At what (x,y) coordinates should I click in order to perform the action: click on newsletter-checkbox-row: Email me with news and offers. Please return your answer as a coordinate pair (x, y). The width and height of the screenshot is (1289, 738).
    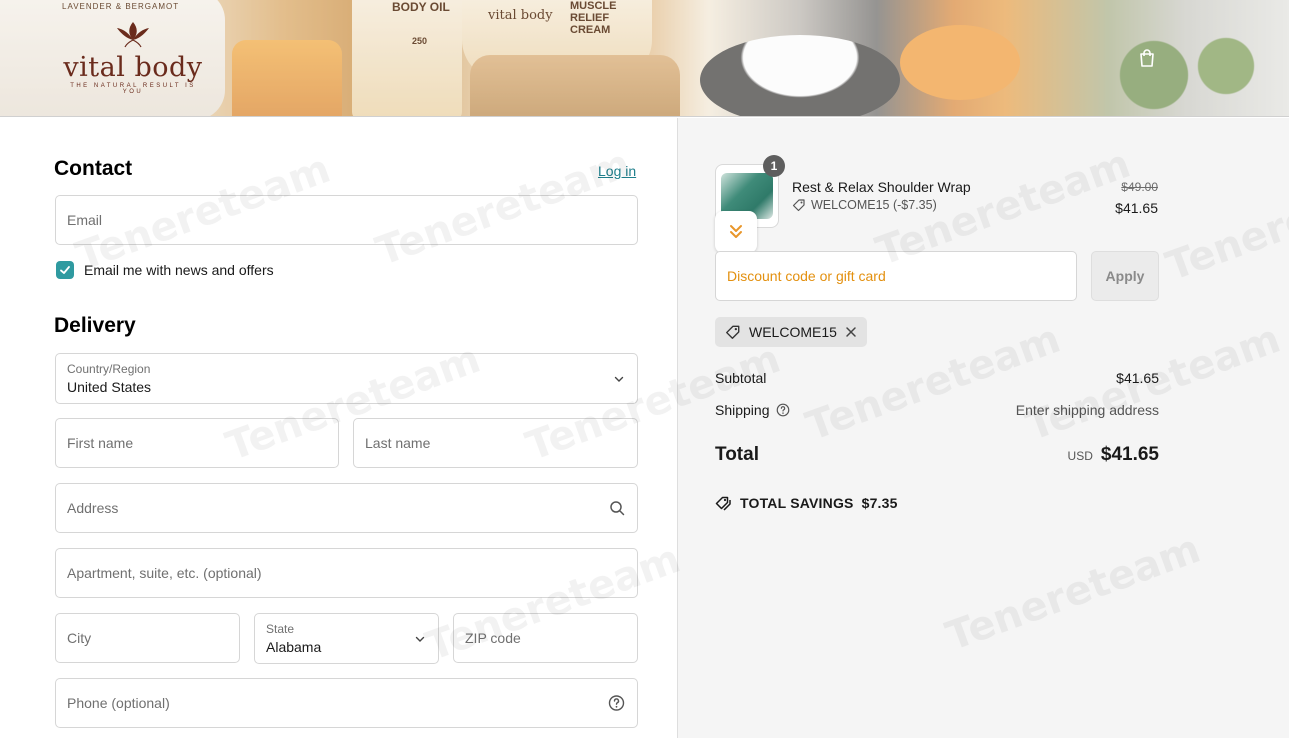
    Looking at the image, I should click on (165, 270).